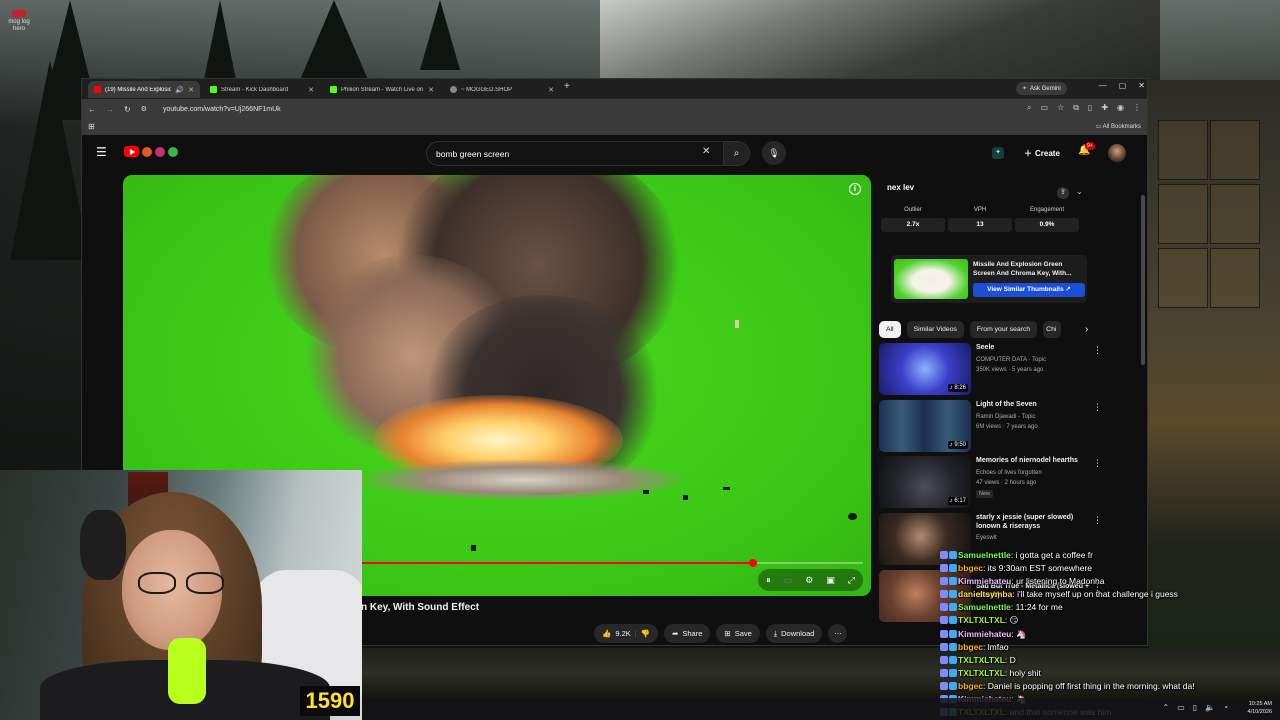 The height and width of the screenshot is (720, 1280). Describe the element at coordinates (838, 633) in the screenshot. I see `more-actions-button: ⋯` at that location.